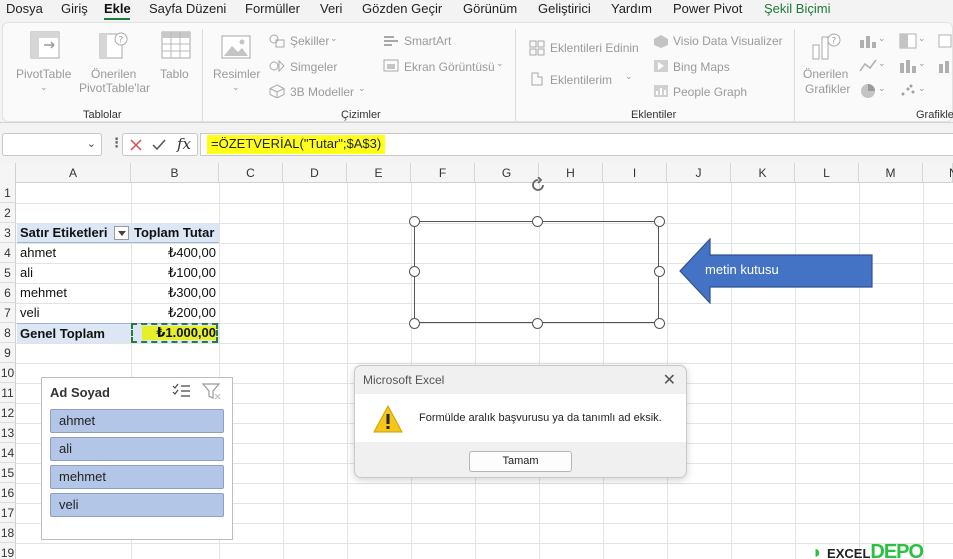 Image resolution: width=953 pixels, height=559 pixels. I want to click on column-header-e: E, so click(379, 173).